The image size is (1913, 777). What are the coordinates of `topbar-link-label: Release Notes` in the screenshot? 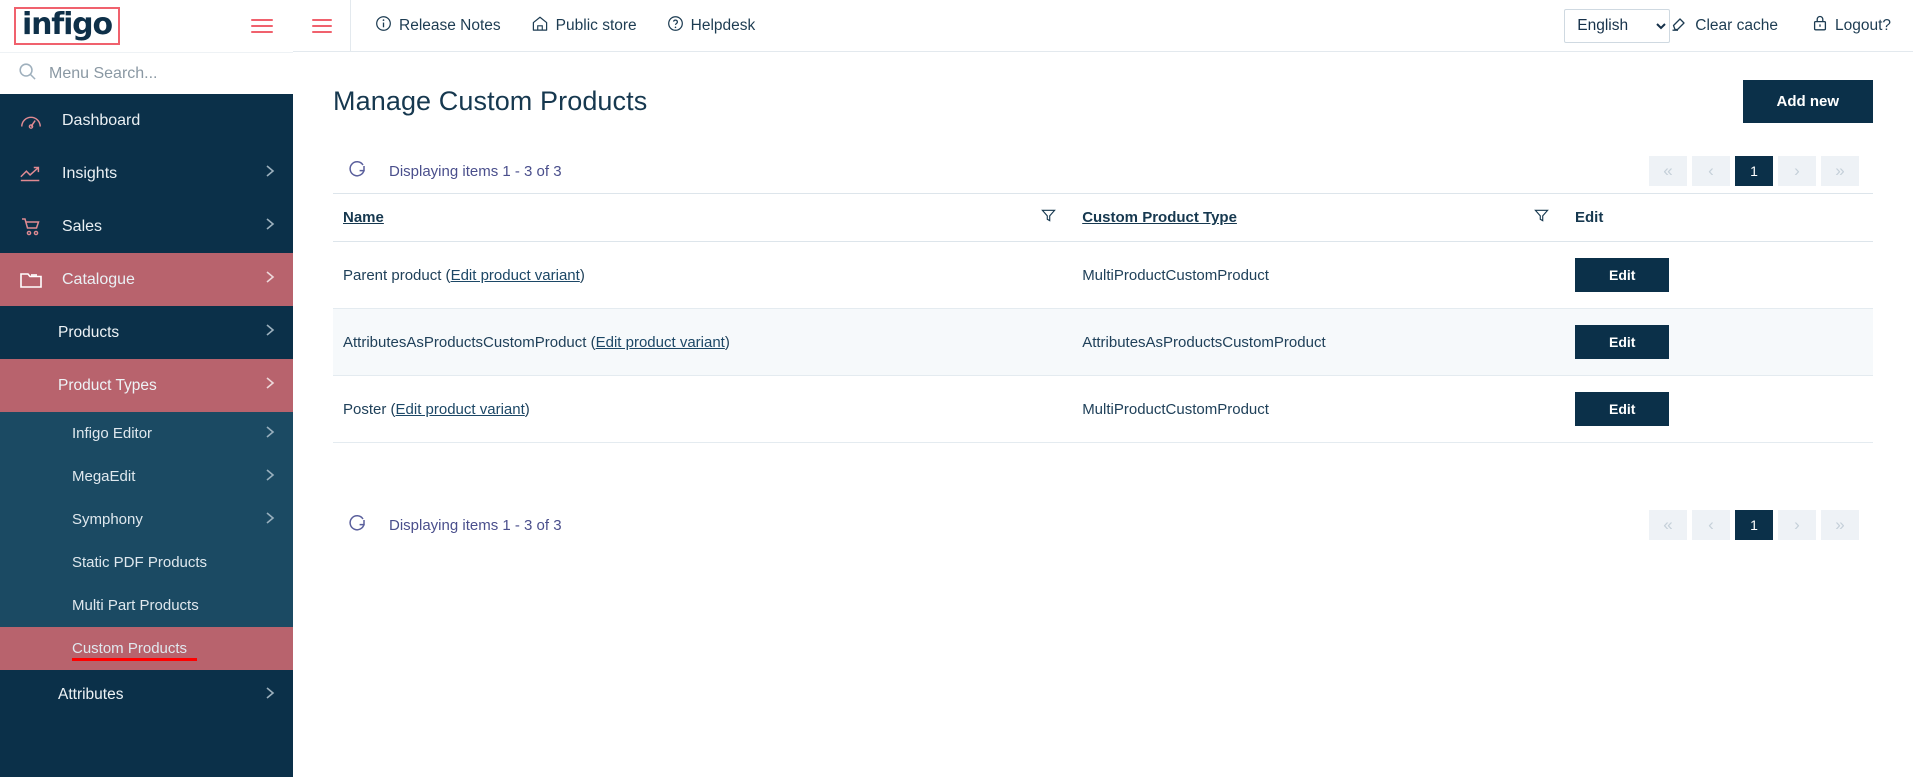 It's located at (450, 25).